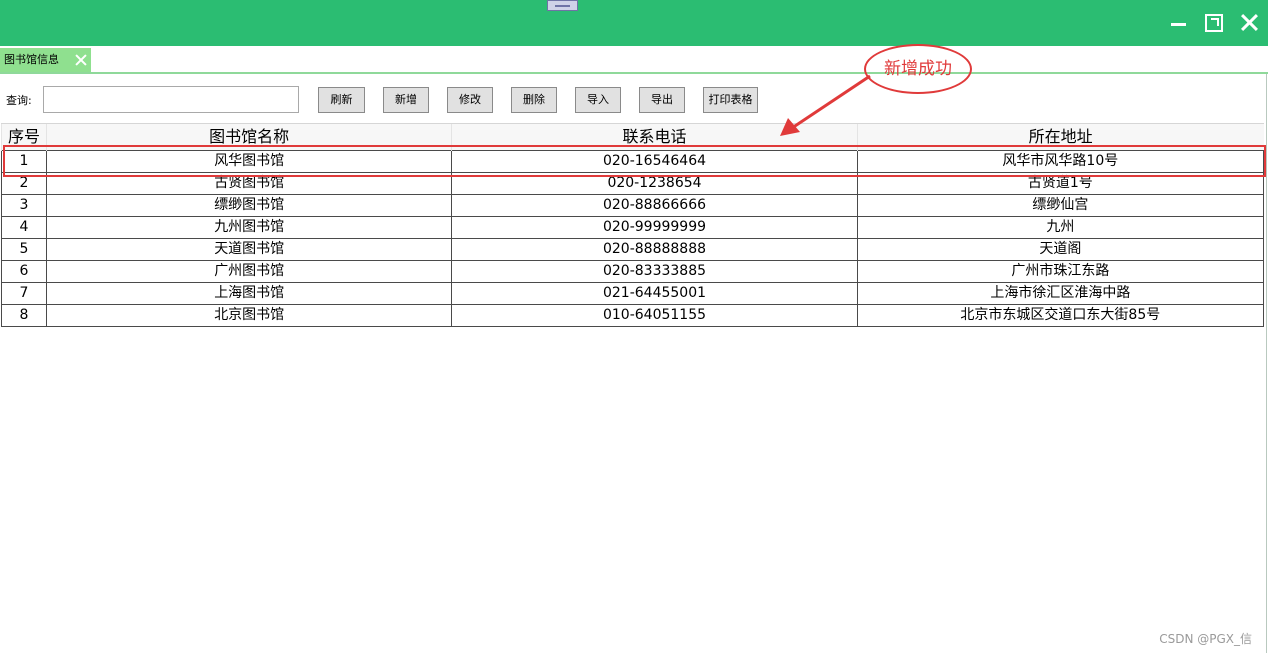  What do you see at coordinates (249, 315) in the screenshot?
I see `cell-name: 北京图书馆` at bounding box center [249, 315].